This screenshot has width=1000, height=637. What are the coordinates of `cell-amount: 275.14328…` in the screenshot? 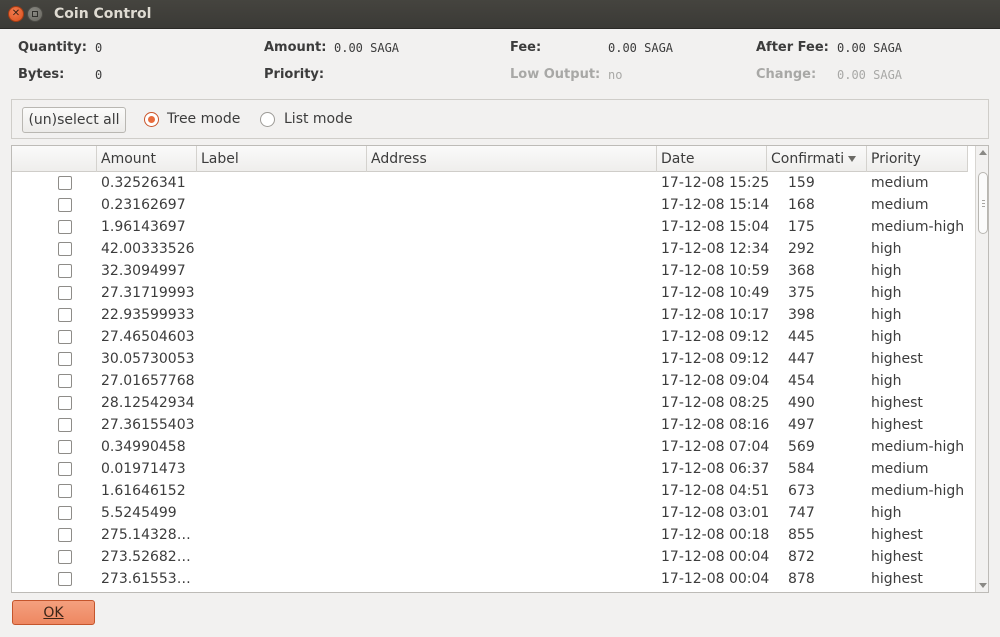 It's located at (146, 535).